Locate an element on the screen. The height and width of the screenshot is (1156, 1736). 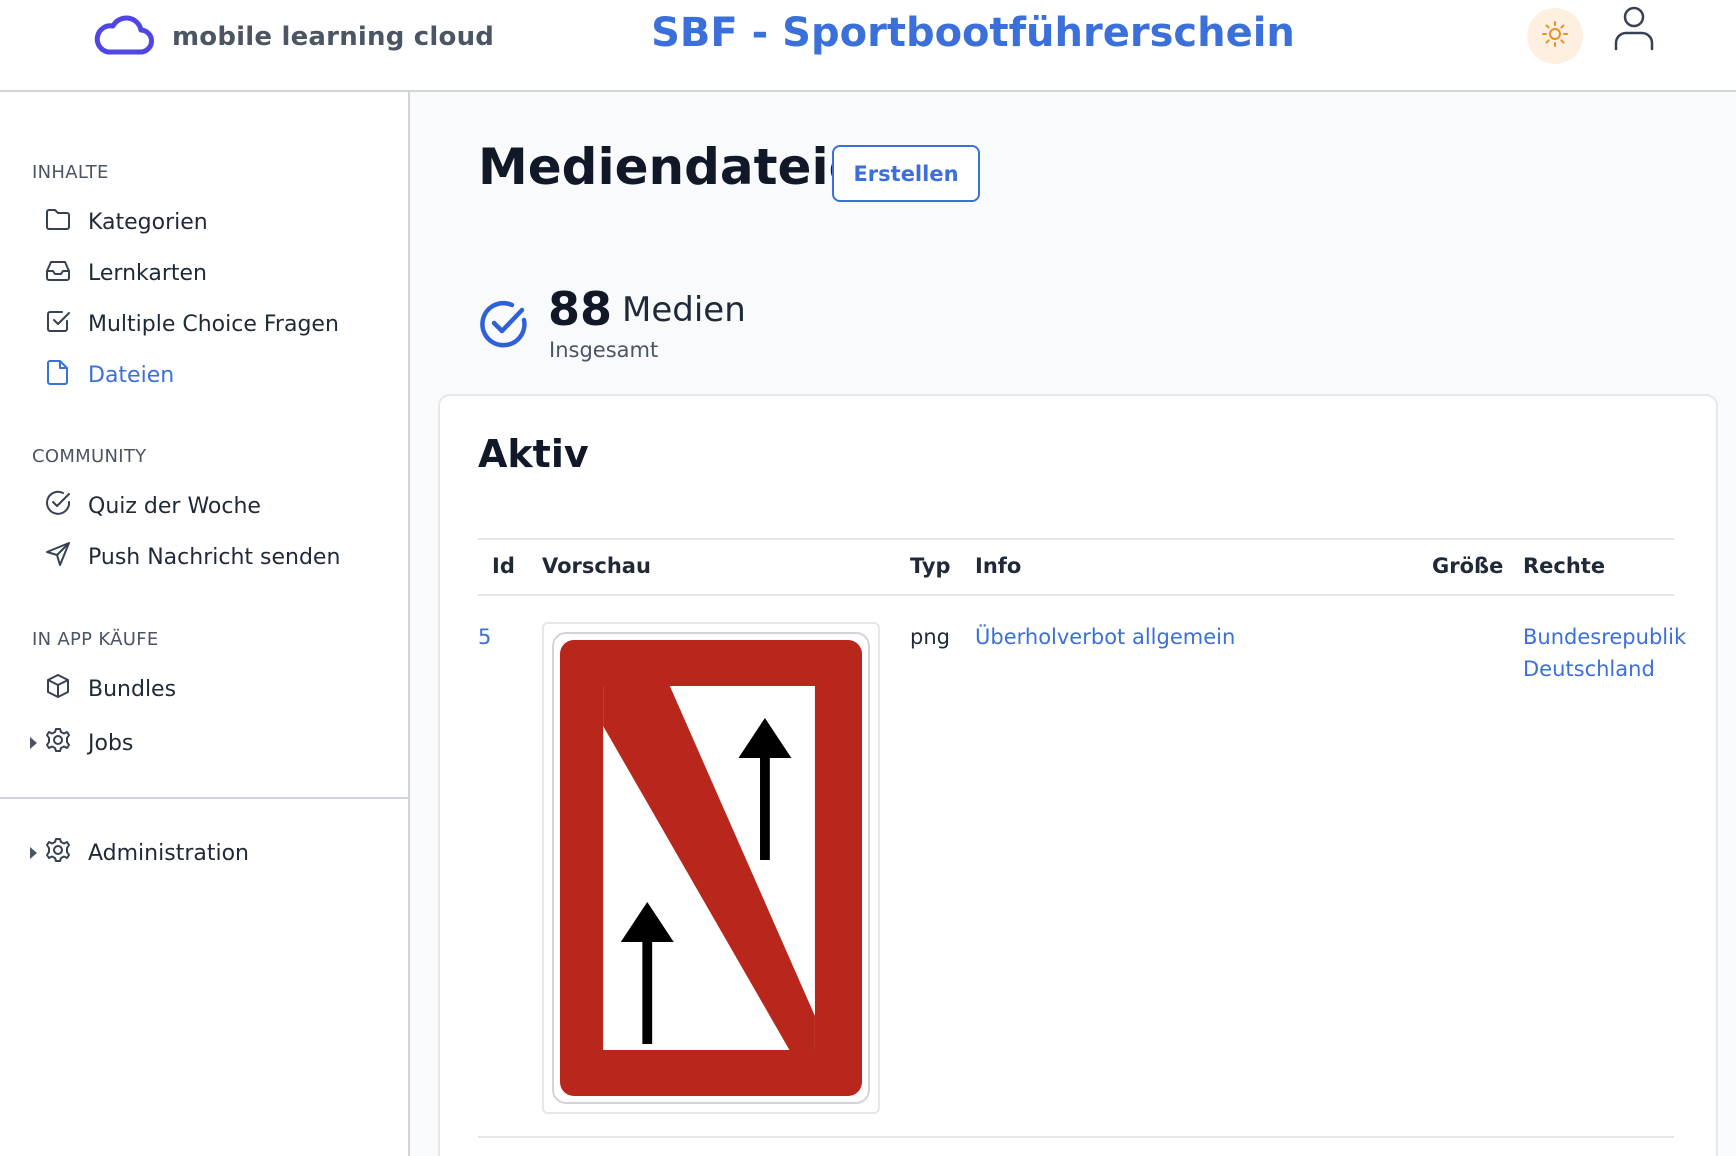
sidebar-item-multiple-choice: Multiple Choice Fragen is located at coordinates (191, 324).